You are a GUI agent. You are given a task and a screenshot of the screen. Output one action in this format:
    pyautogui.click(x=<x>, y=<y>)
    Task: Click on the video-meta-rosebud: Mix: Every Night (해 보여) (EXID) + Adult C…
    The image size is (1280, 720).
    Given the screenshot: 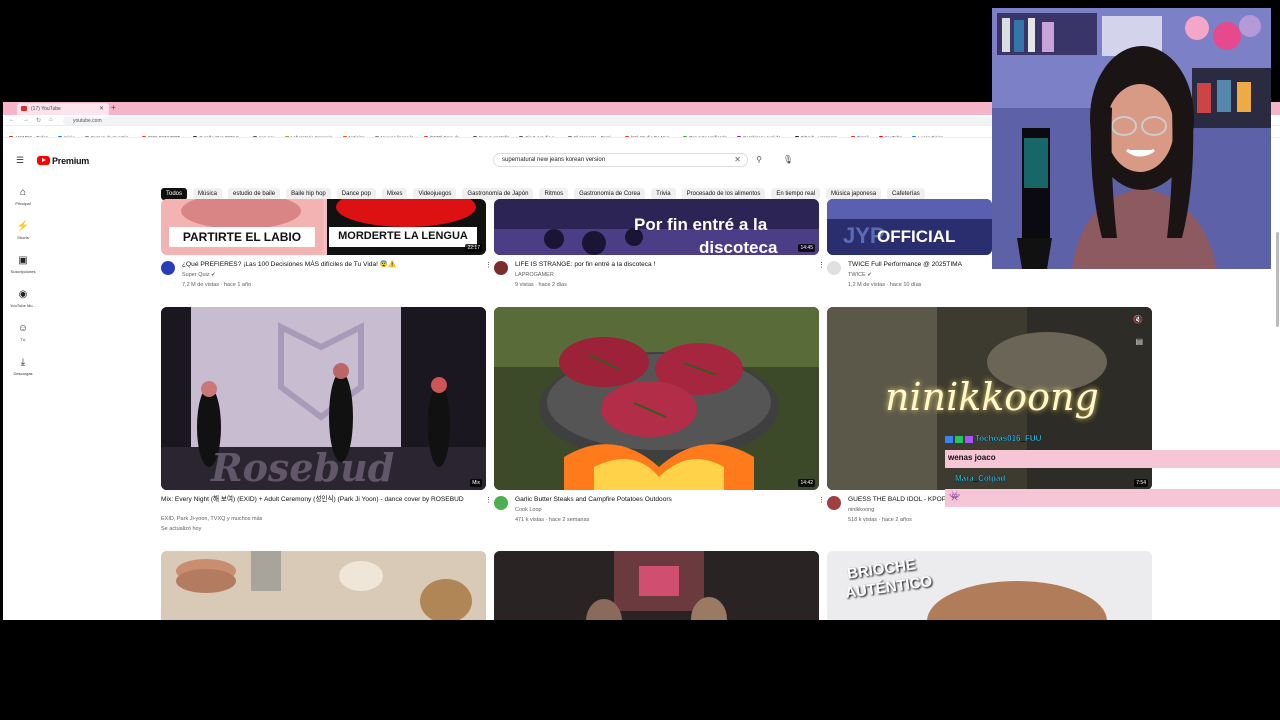 What is the action you would take?
    pyautogui.click(x=326, y=516)
    